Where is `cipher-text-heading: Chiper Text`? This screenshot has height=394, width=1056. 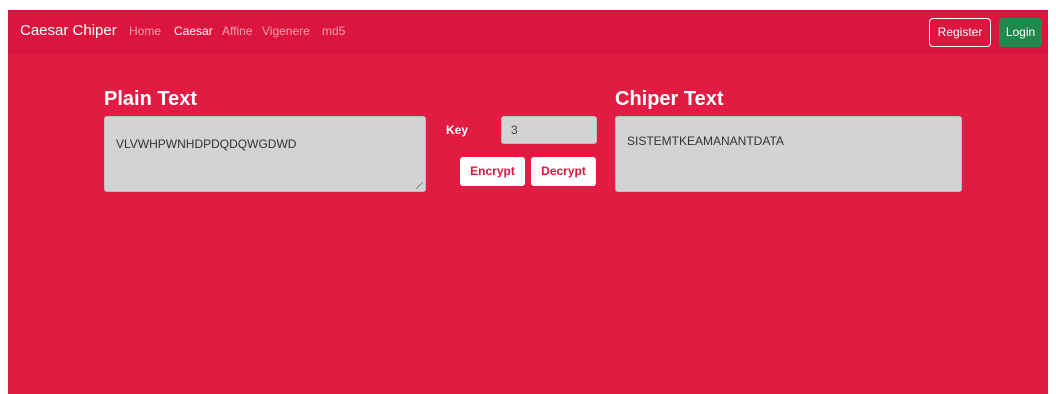
cipher-text-heading: Chiper Text is located at coordinates (669, 99).